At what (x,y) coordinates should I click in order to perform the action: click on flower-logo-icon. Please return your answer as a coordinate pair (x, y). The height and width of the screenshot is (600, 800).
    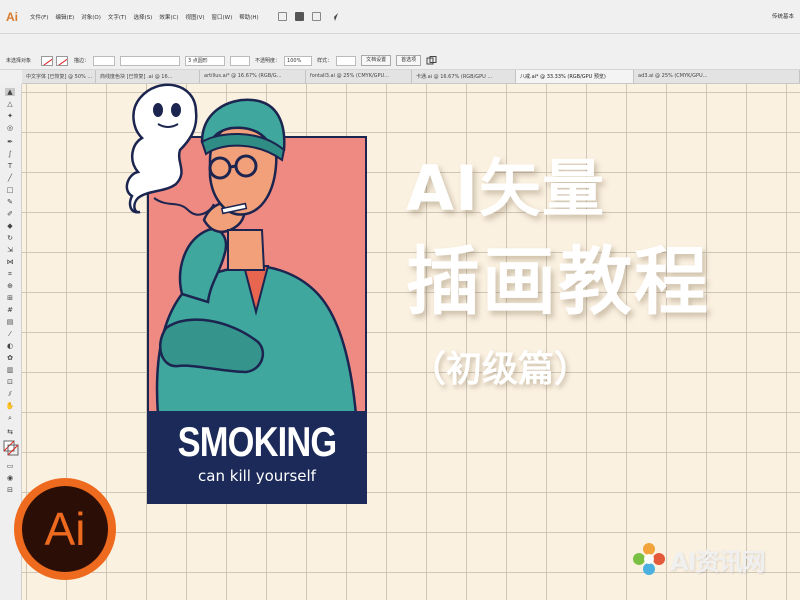
    Looking at the image, I should click on (649, 559).